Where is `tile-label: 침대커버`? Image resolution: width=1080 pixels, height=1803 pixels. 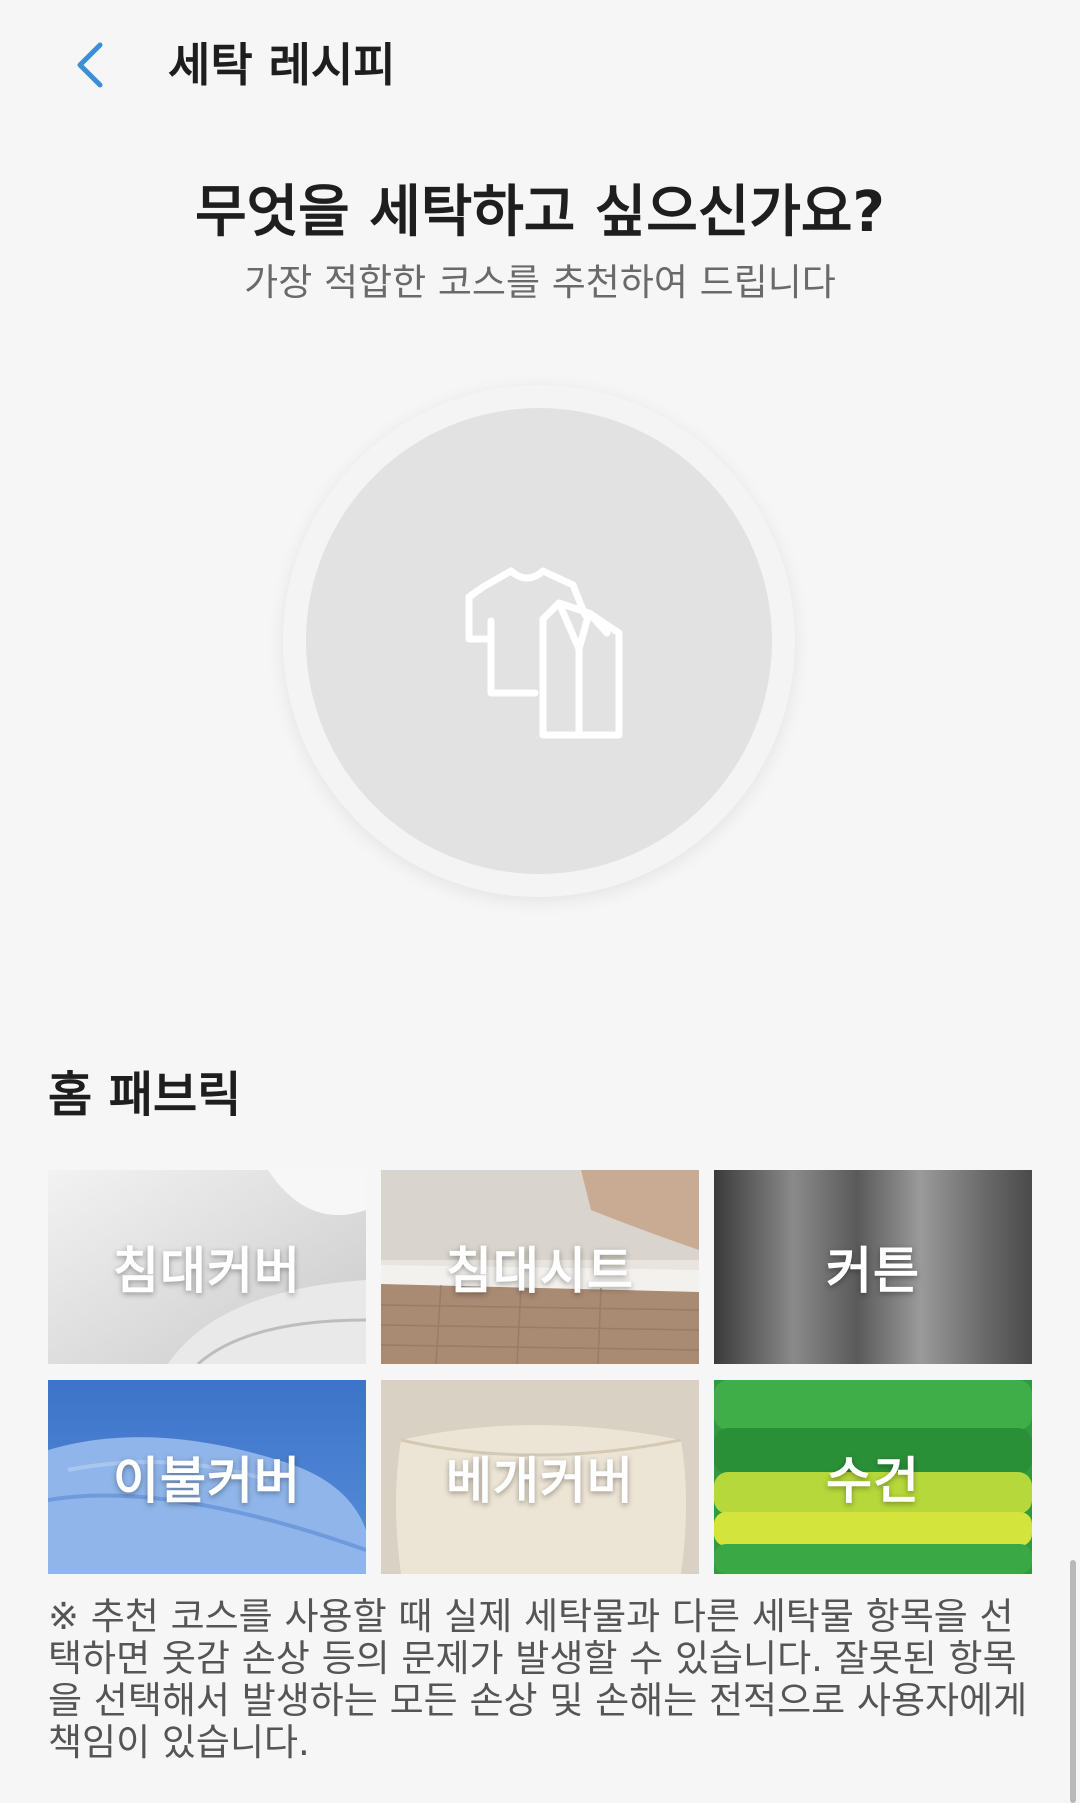 tile-label: 침대커버 is located at coordinates (207, 1271).